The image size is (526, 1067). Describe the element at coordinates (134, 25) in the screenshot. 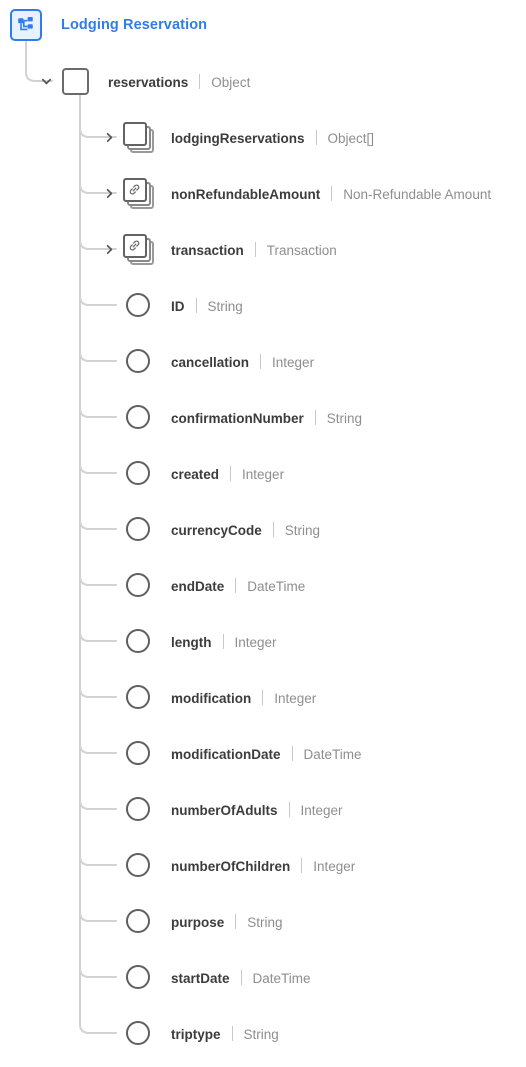

I see `page-title: Lodging Reservation` at that location.